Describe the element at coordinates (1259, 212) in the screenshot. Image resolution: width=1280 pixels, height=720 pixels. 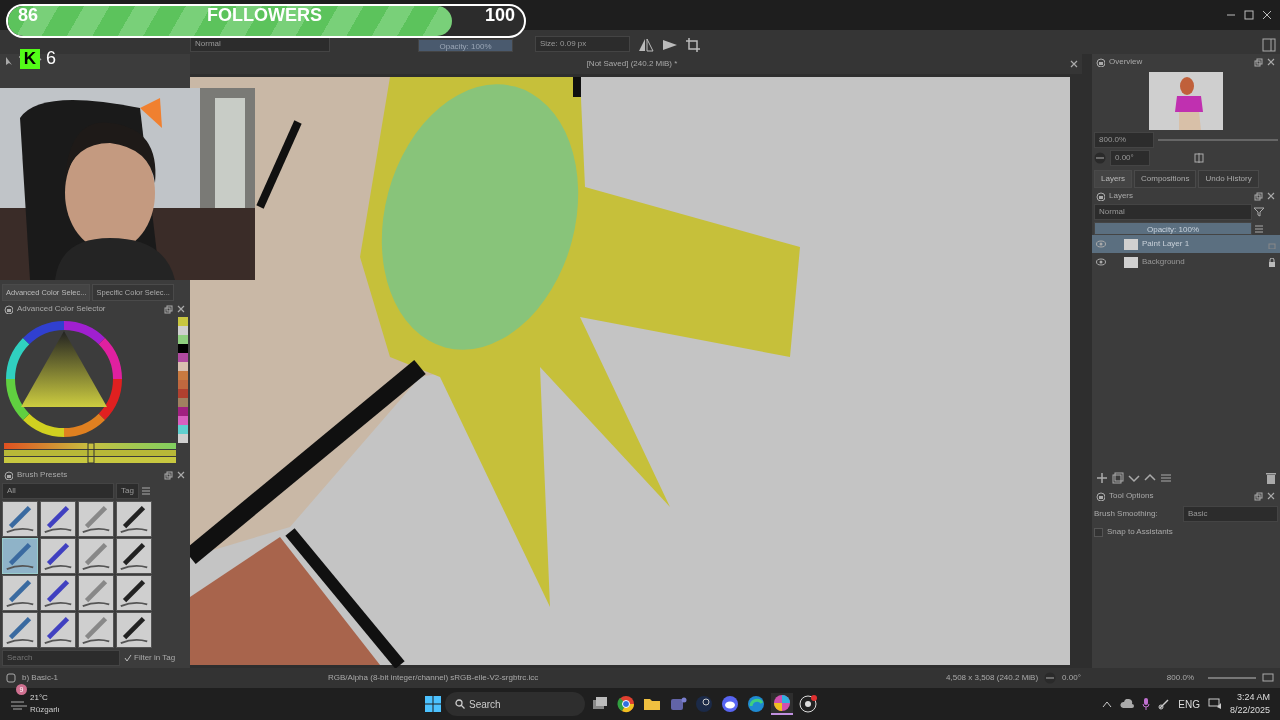
I see `filter-icon` at that location.